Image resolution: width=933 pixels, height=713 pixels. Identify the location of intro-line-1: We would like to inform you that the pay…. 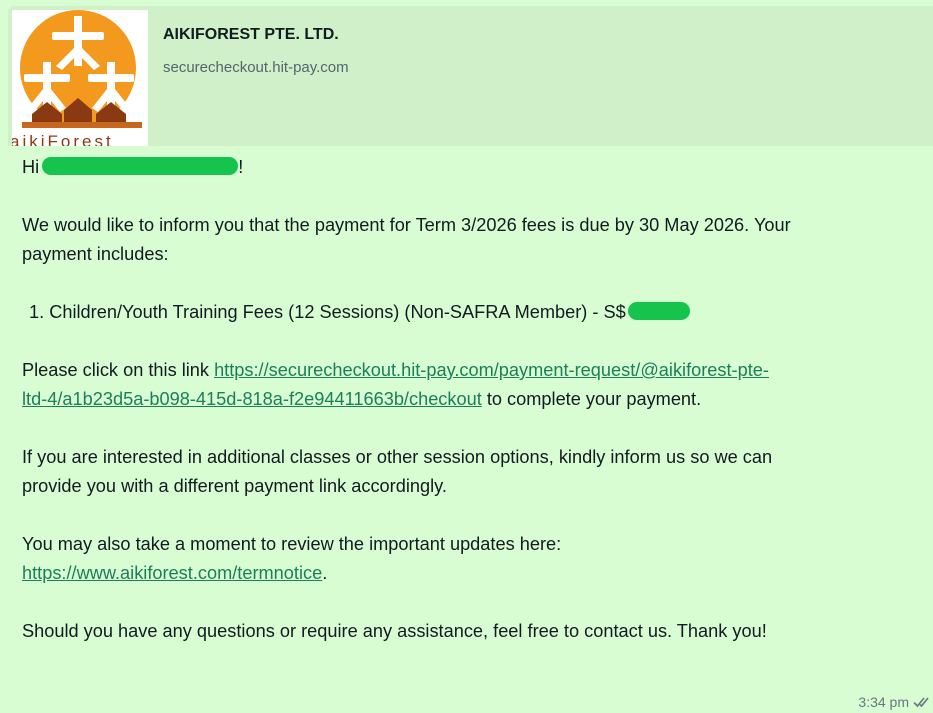
(406, 225).